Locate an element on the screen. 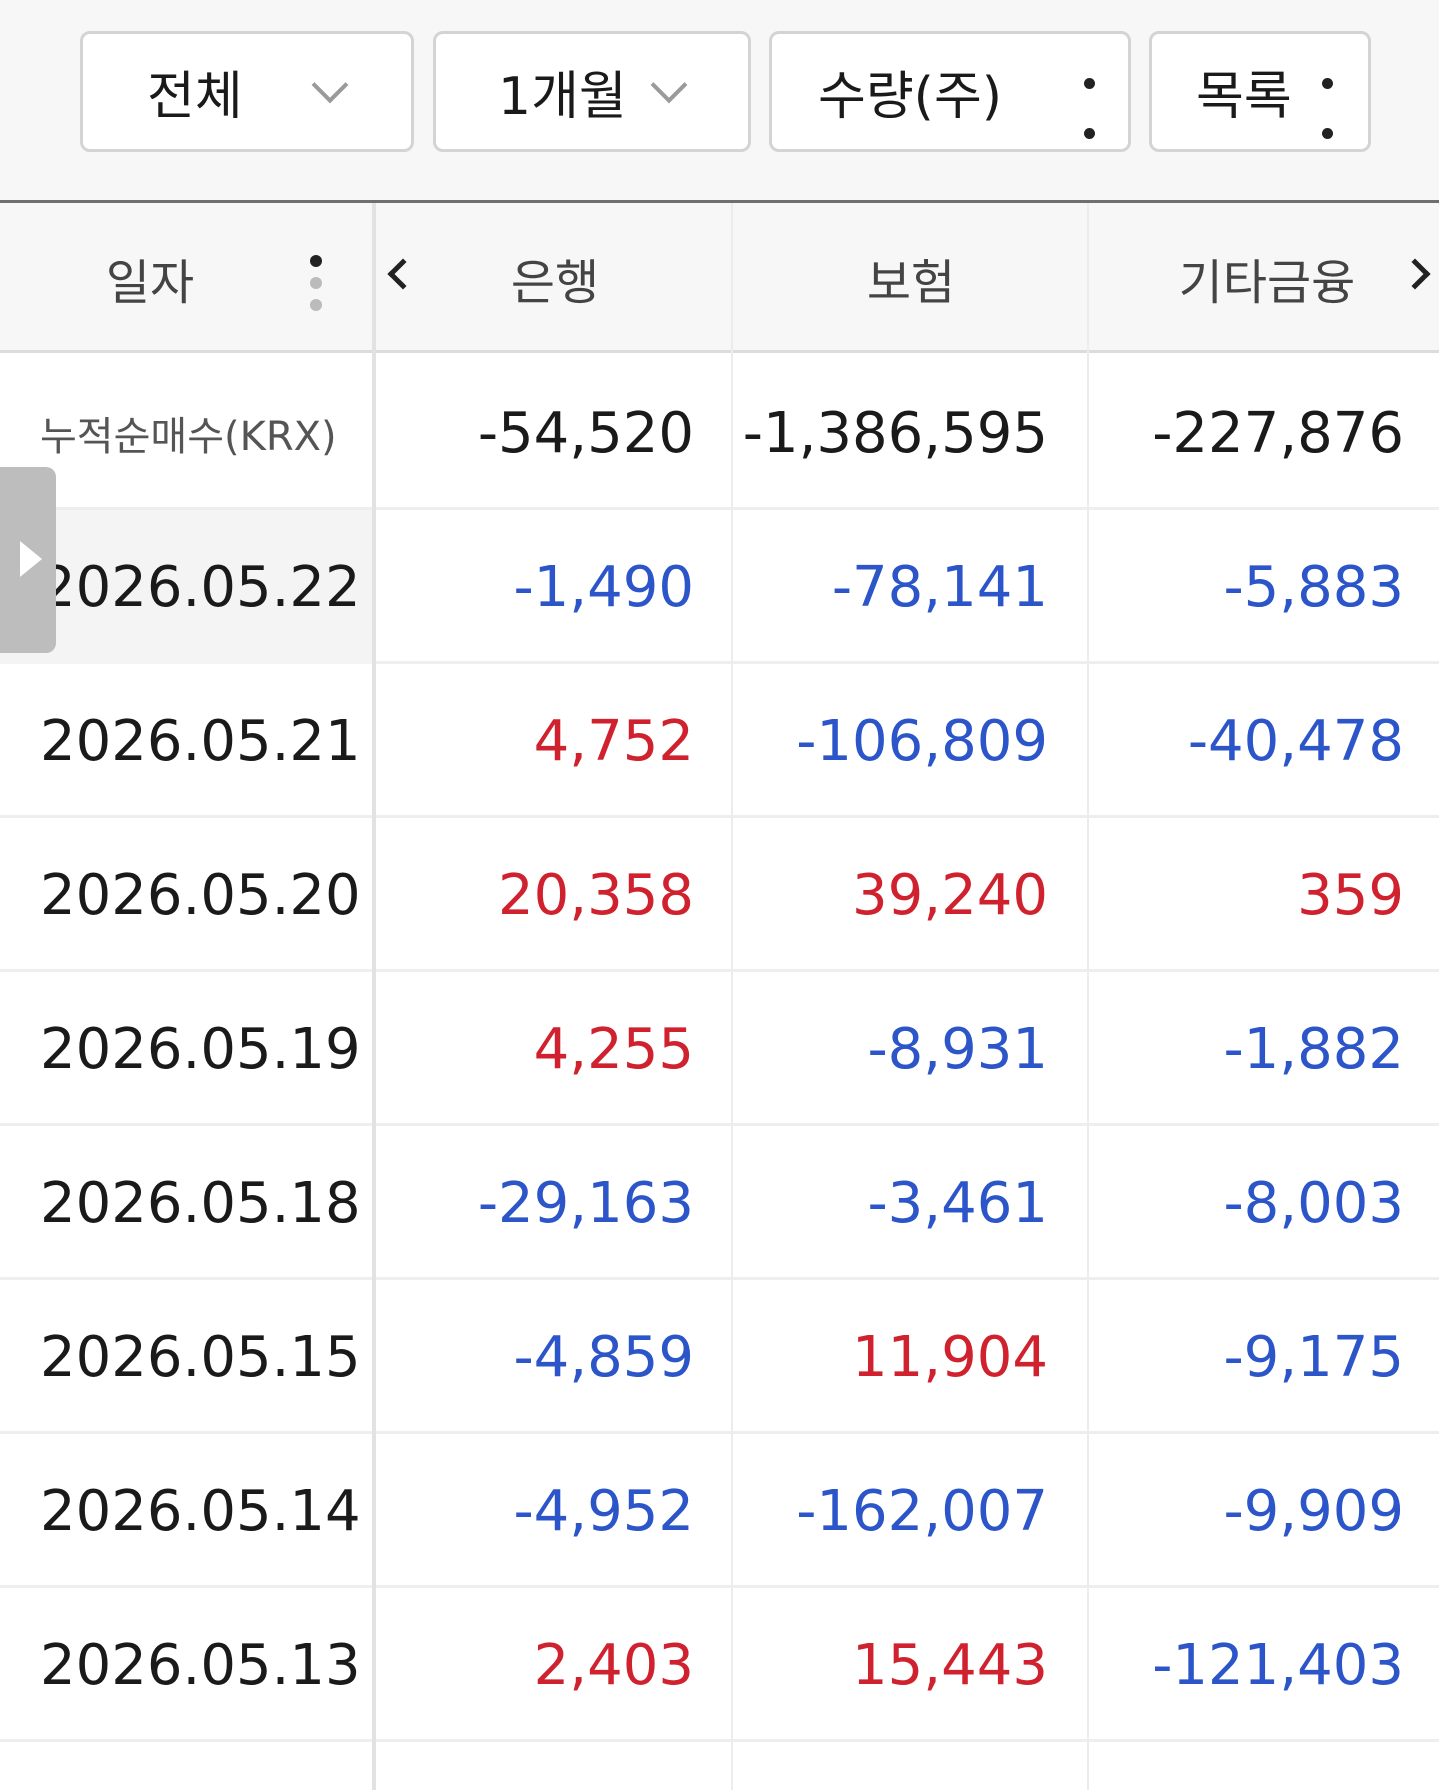  cell-value: -9,175 is located at coordinates (1313, 1357).